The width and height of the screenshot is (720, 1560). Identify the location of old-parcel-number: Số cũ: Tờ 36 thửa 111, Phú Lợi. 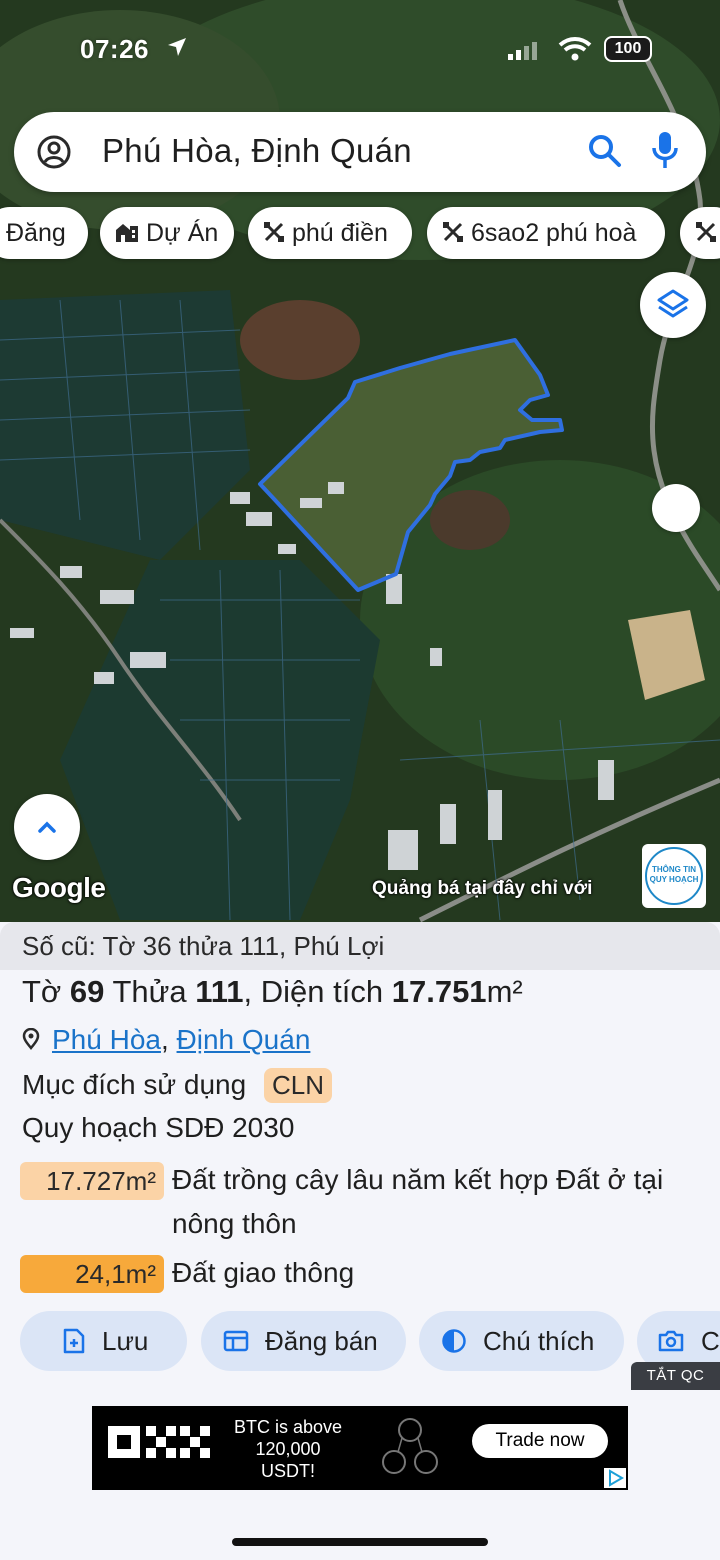
(360, 946).